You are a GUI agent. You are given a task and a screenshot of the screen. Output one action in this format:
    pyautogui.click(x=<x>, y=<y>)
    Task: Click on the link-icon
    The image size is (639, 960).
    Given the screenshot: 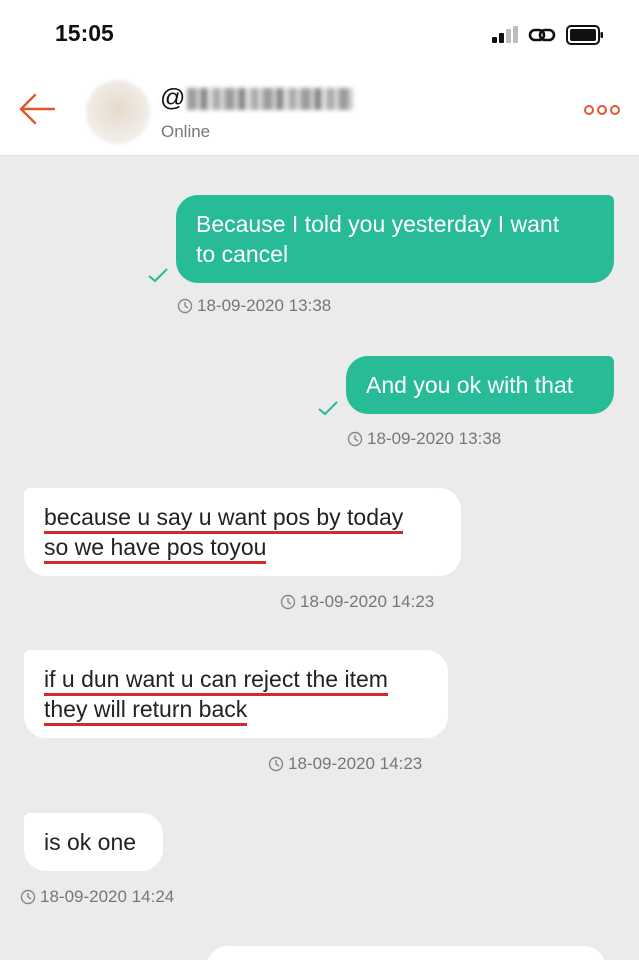 What is the action you would take?
    pyautogui.click(x=542, y=35)
    